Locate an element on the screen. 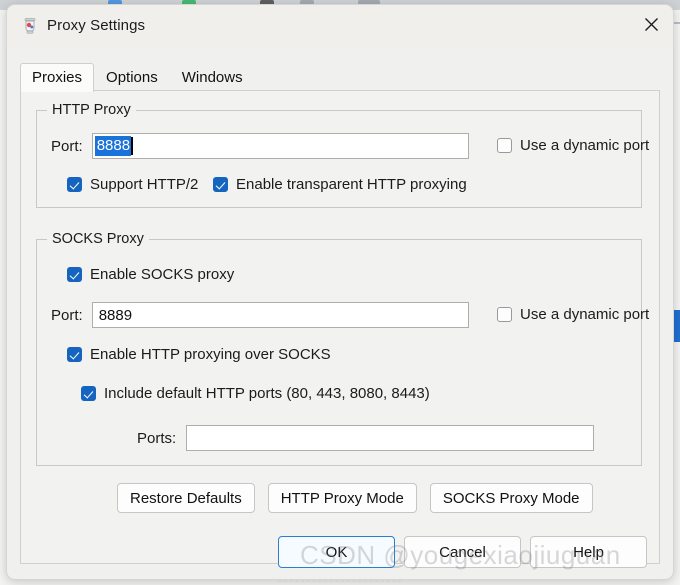 The image size is (680, 585). tab-options: Options is located at coordinates (132, 77).